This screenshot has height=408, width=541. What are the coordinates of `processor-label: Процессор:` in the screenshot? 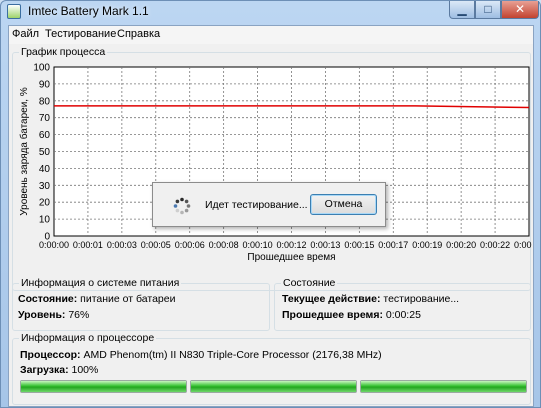 It's located at (50, 355).